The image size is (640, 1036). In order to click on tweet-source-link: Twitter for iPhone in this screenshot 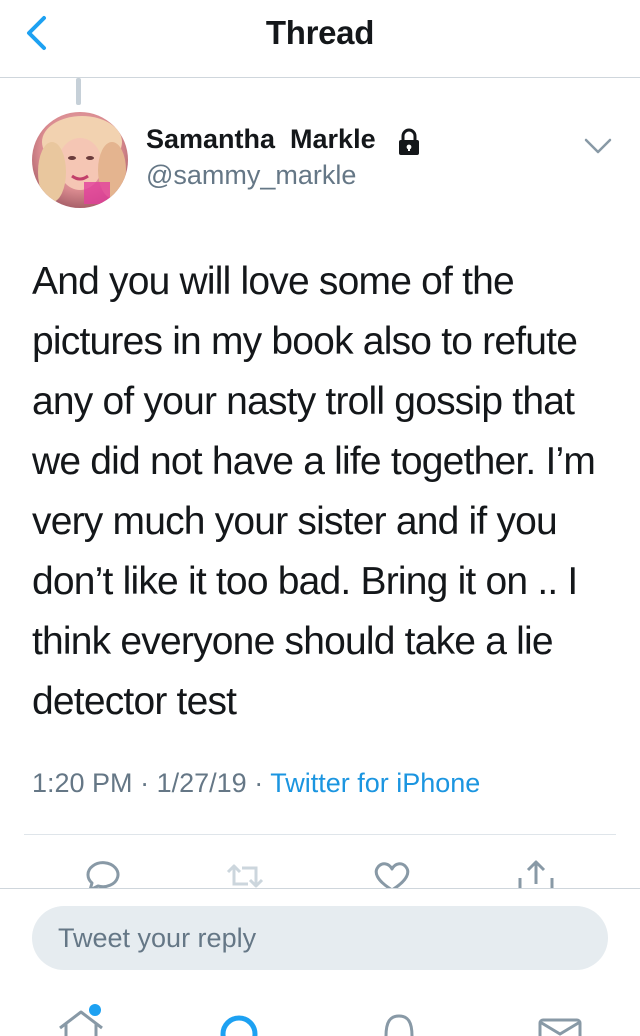, I will do `click(375, 783)`.